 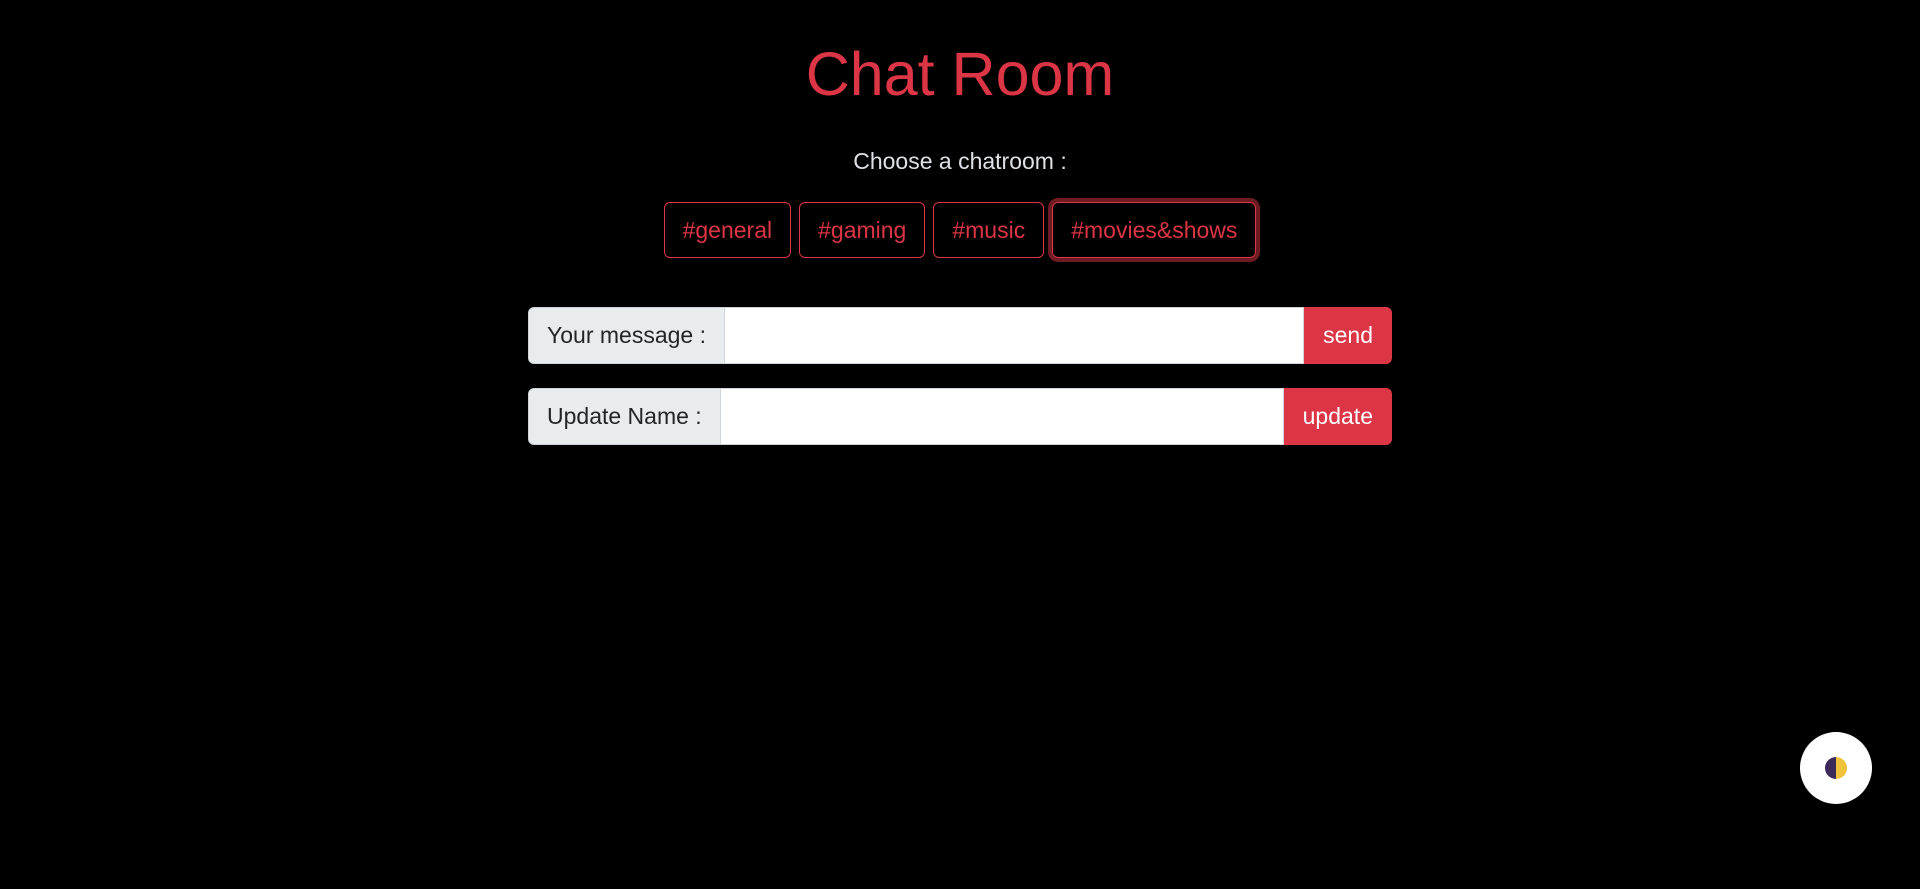 I want to click on message-input-group: Your message : send, so click(x=960, y=335).